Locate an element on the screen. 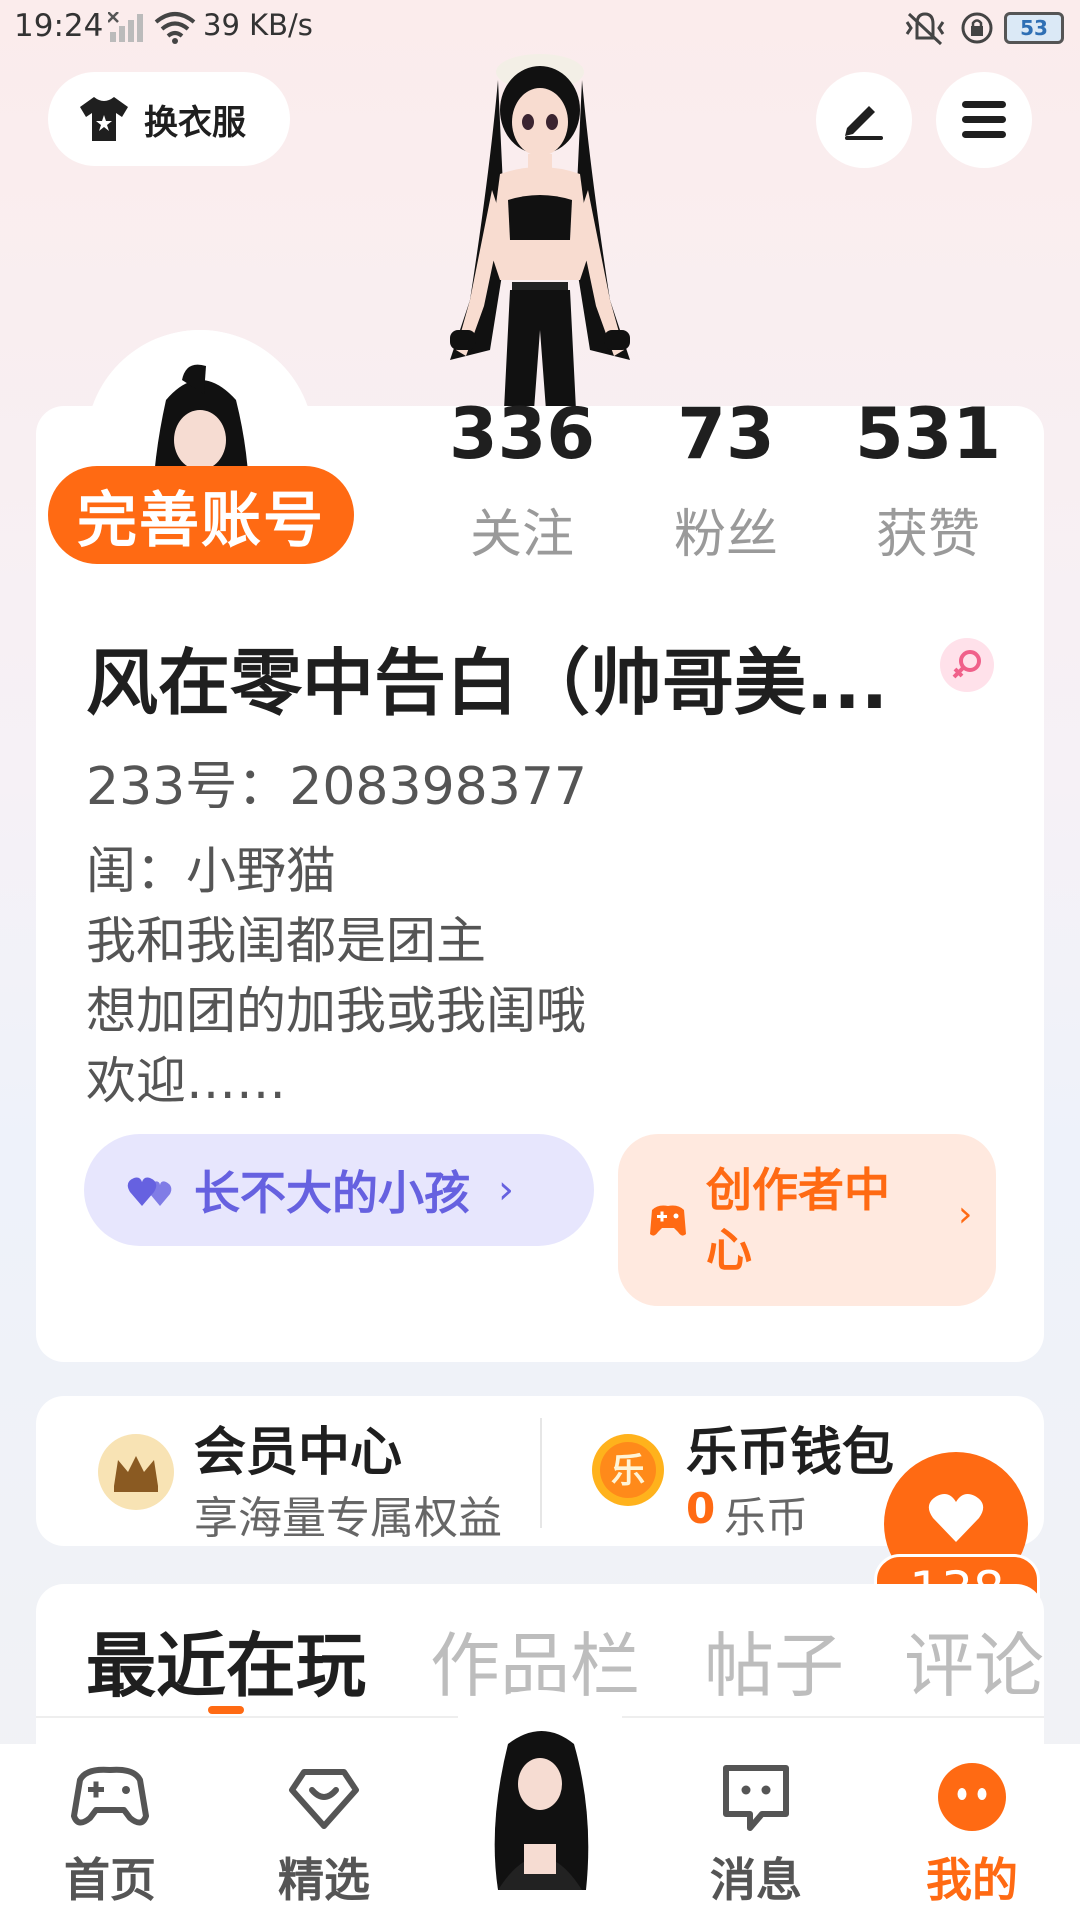 The image size is (1080, 1920). tab-comments: 评论 is located at coordinates (974, 1660).